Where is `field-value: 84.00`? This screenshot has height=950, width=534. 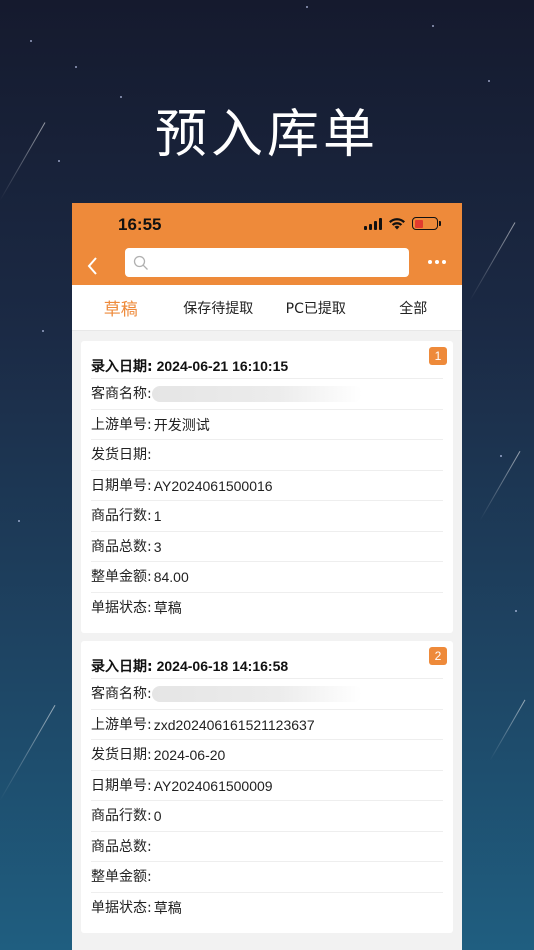
field-value: 84.00 is located at coordinates (171, 577).